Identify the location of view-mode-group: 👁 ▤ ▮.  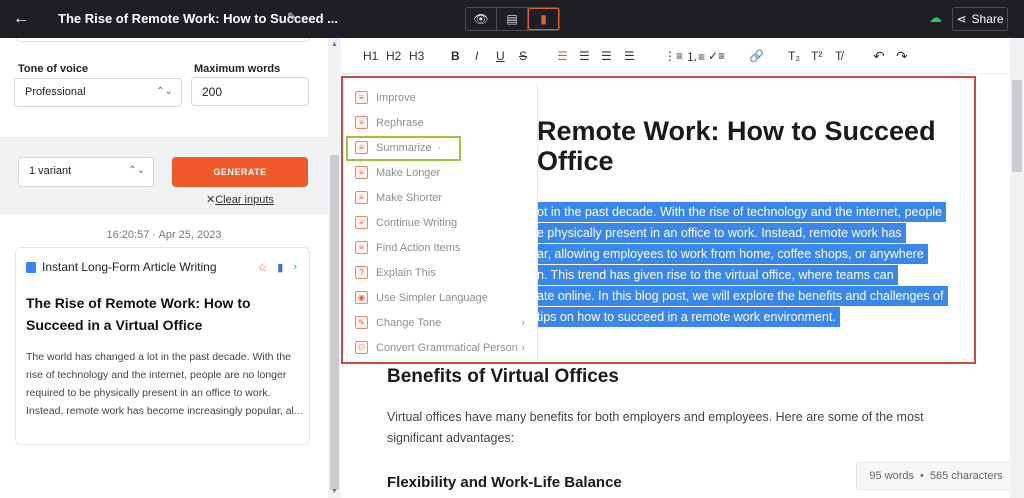
(512, 19).